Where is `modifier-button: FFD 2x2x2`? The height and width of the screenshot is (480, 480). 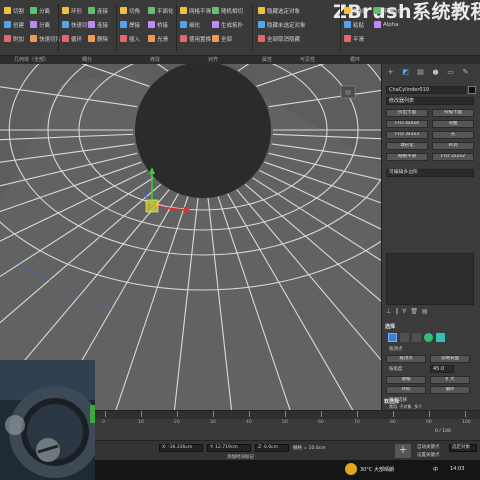
modifier-button: FFD 2x2x2 is located at coordinates (453, 157).